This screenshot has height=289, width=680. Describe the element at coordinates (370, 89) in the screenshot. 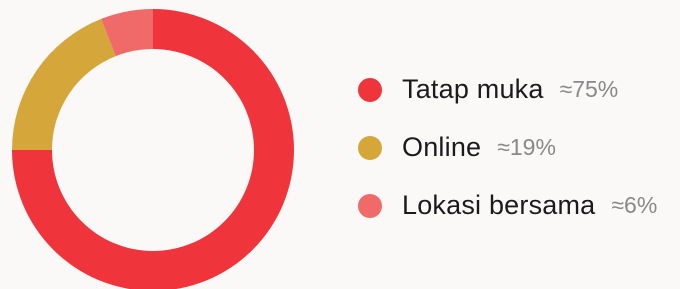

I see `legend-swatch-tatap-muka` at that location.